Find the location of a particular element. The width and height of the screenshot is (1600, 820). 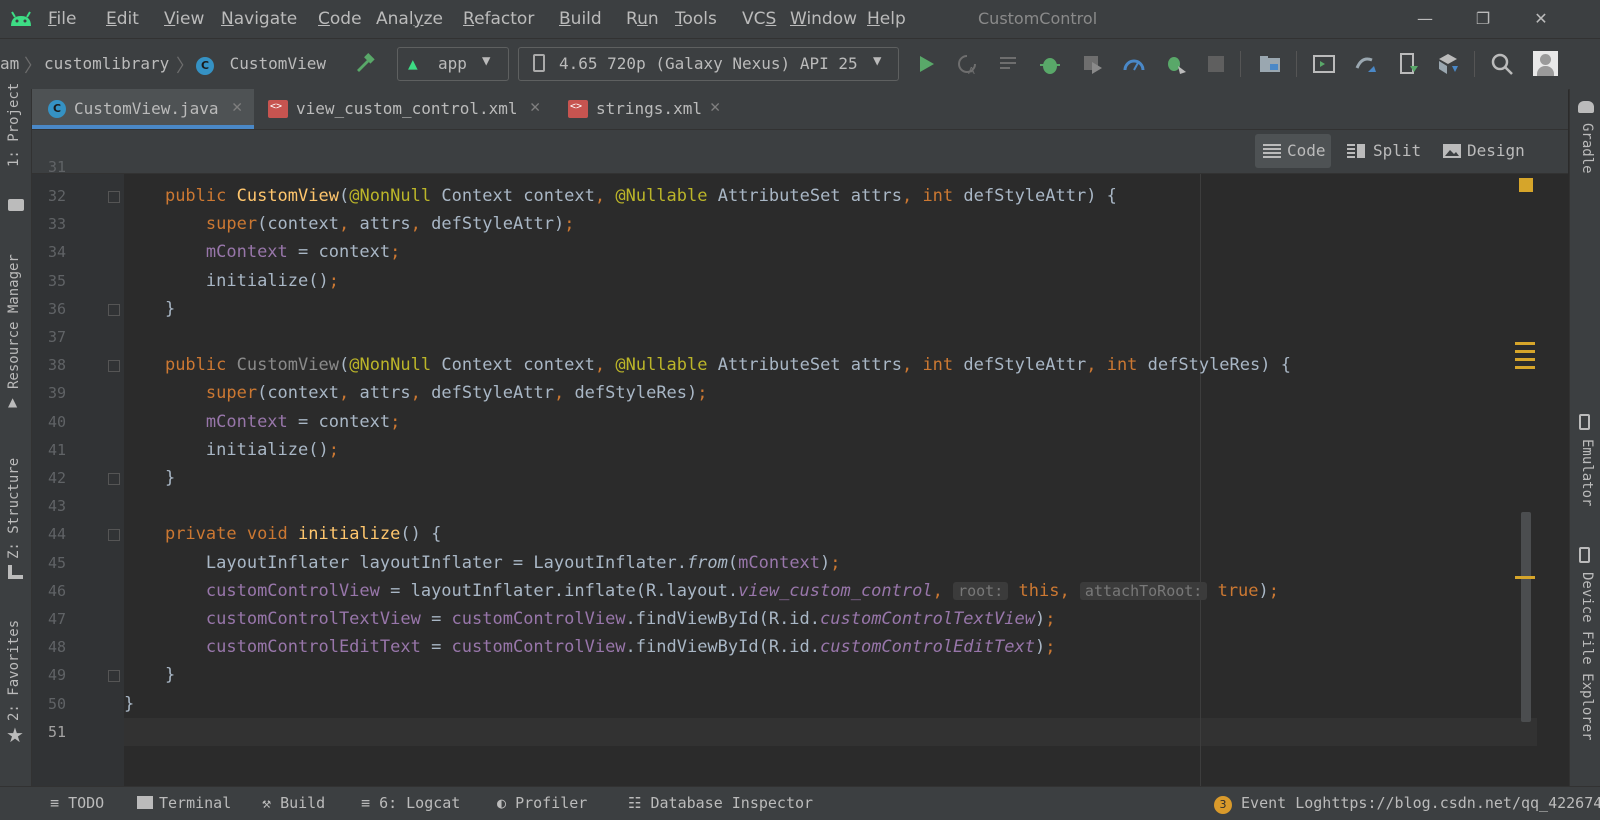

menu-view: View is located at coordinates (184, 19).